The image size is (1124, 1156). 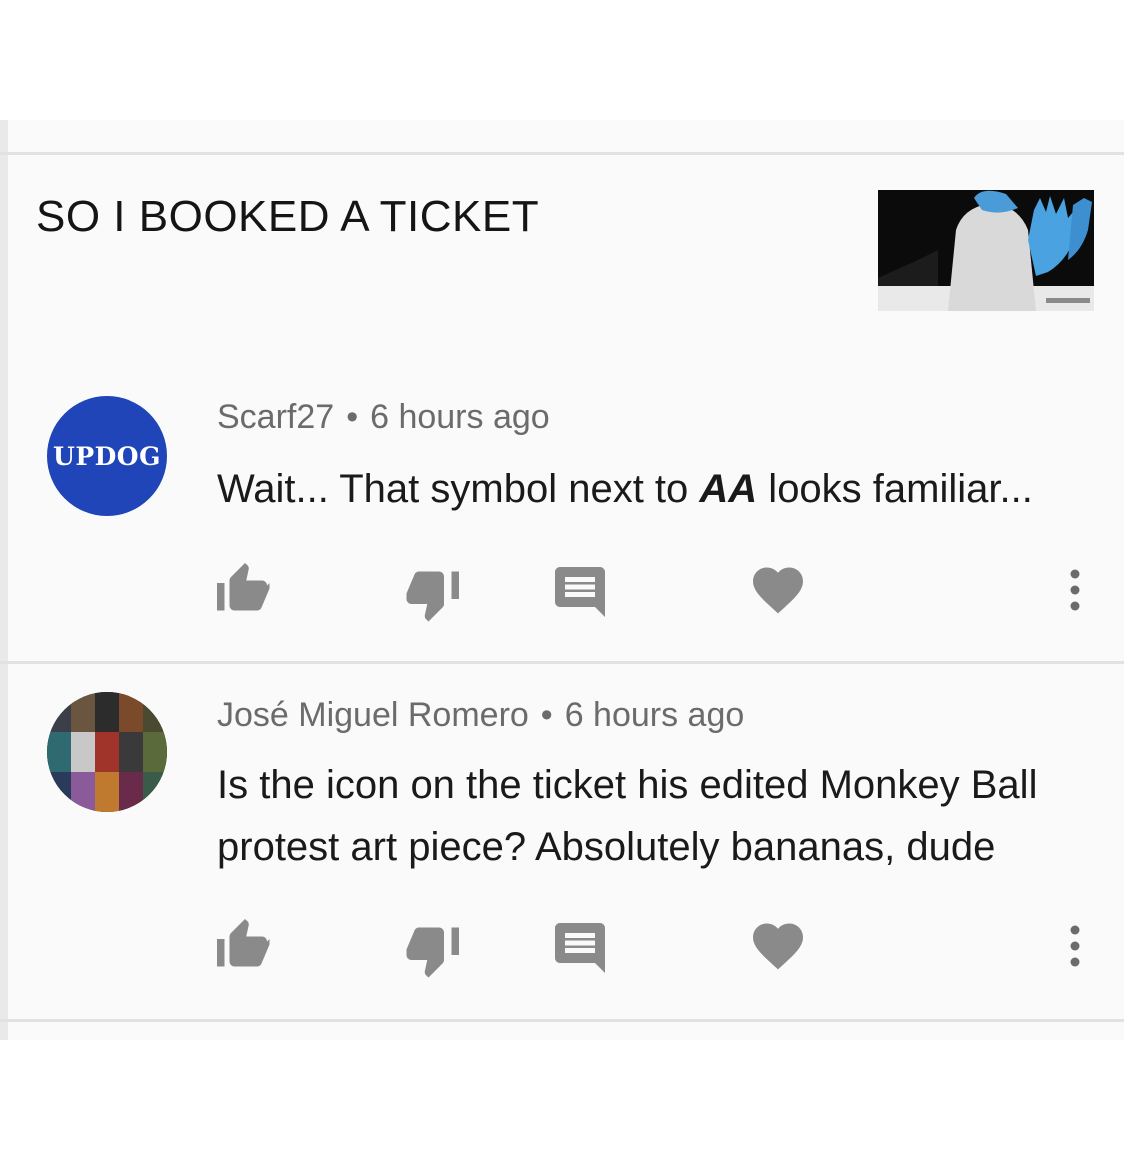 I want to click on comment-meta: José Miguel Romero • 6 hours ago, so click(x=480, y=715).